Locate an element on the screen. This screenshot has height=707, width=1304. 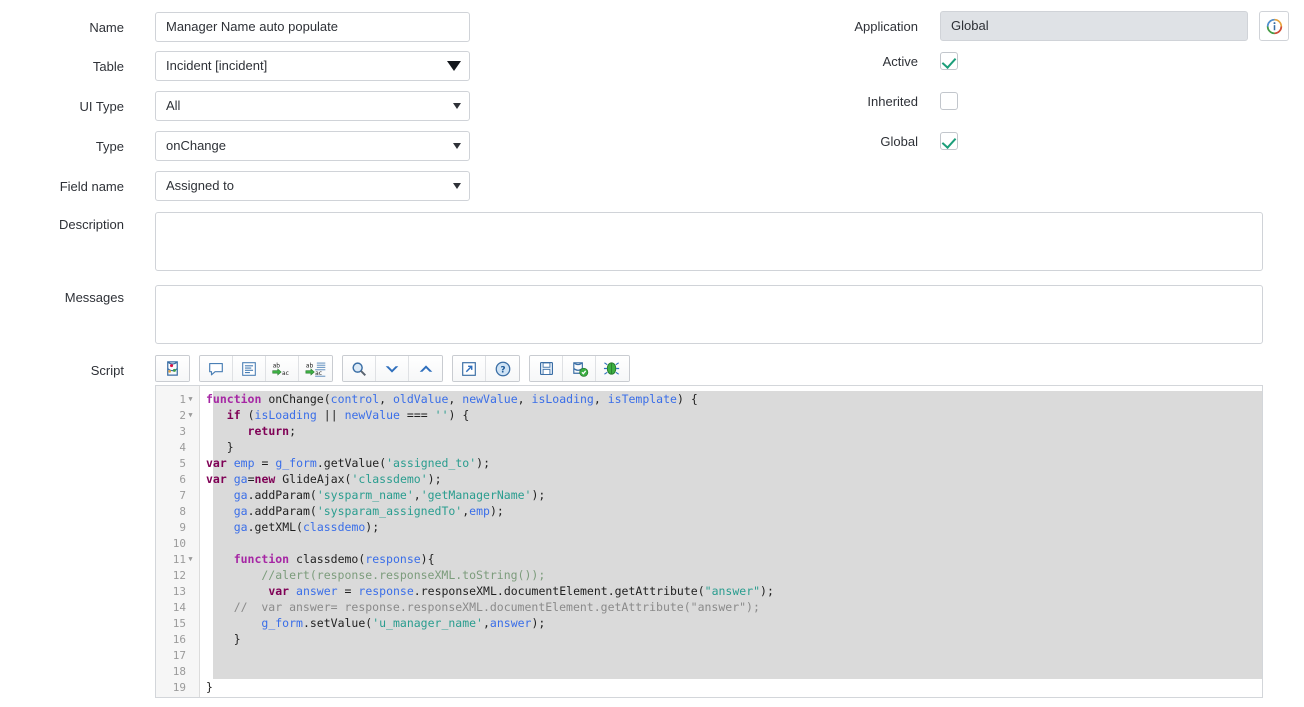
editor-line-numbers: 1 ▼ 2 ▼ 3 4 5 6 7 8 9 10 11 ▼ 12 13 14 15 16 17 18 19 is located at coordinates (178, 541).